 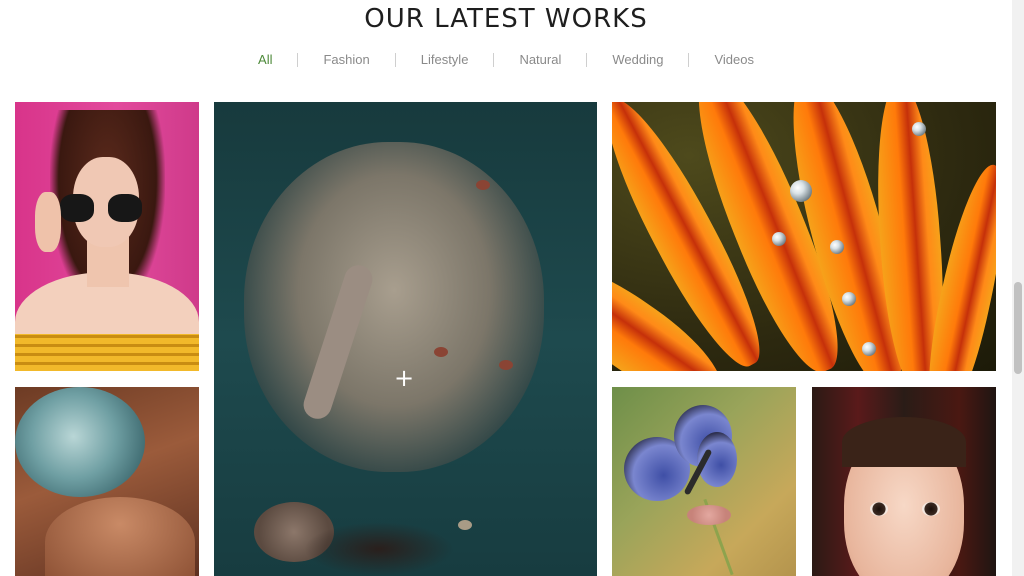 What do you see at coordinates (1018, 328) in the screenshot?
I see `scrollbar-thumb` at bounding box center [1018, 328].